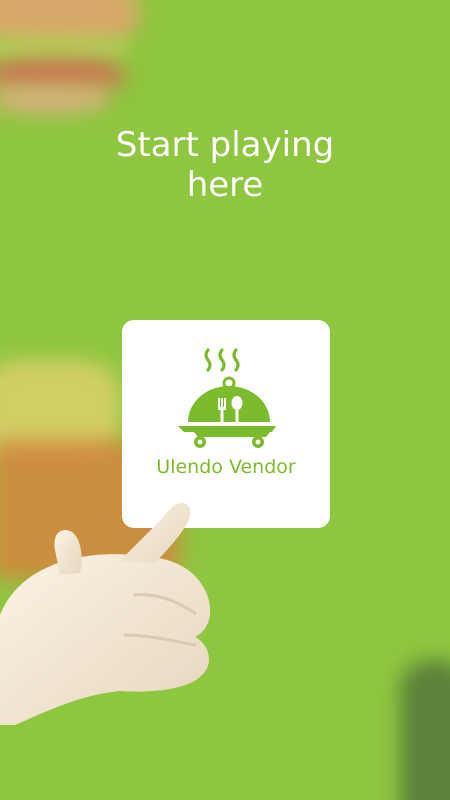 This screenshot has width=450, height=800. I want to click on pointing-hand-icon, so click(105, 613).